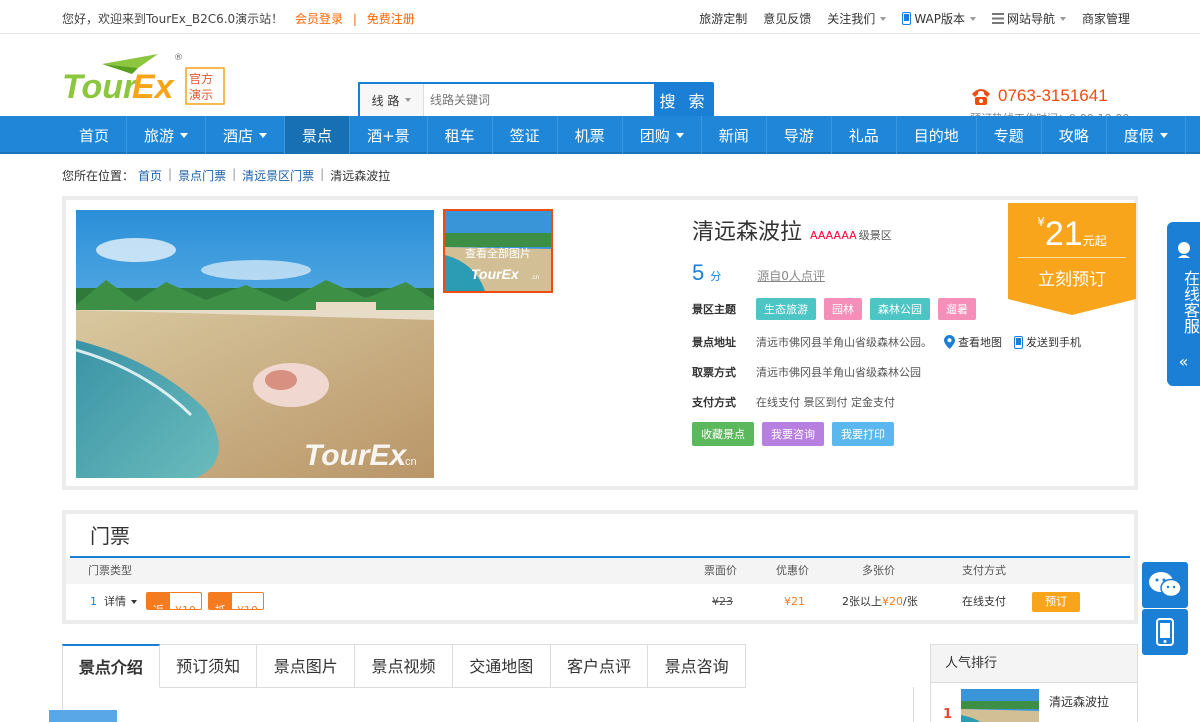 This screenshot has height=722, width=1200. I want to click on svg-text: 官方, so click(201, 78).